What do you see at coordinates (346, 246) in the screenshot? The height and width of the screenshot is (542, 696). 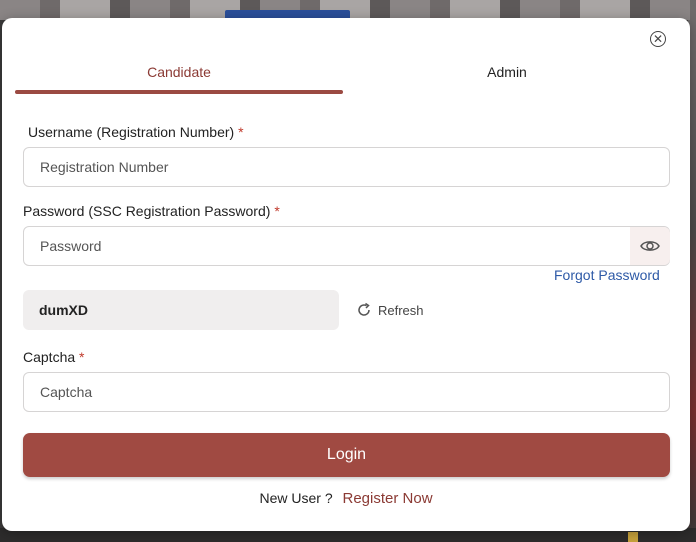 I see `password-input` at bounding box center [346, 246].